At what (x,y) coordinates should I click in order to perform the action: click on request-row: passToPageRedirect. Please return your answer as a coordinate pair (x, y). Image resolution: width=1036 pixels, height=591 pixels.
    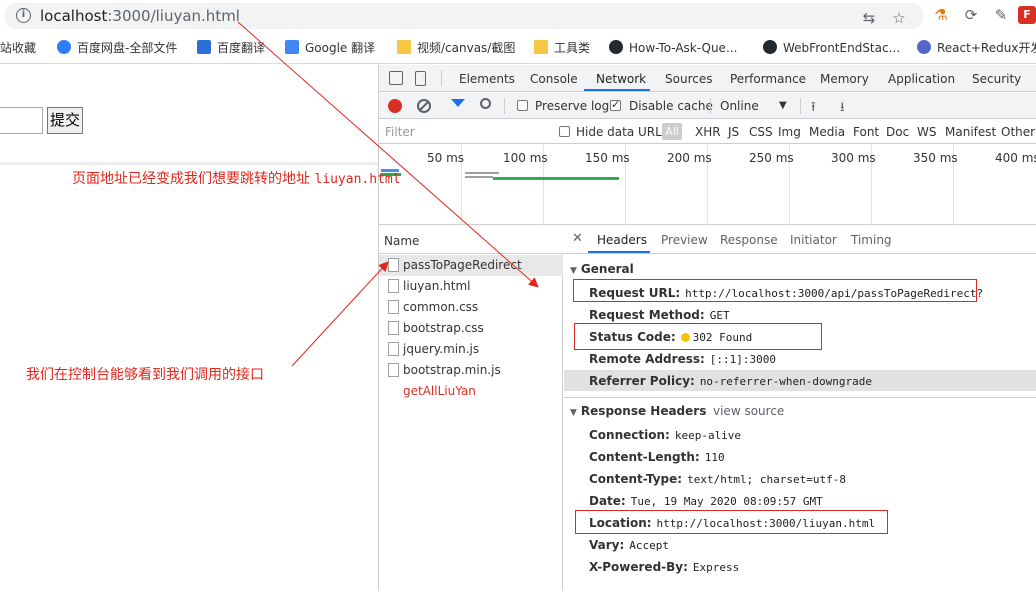
    Looking at the image, I should click on (471, 265).